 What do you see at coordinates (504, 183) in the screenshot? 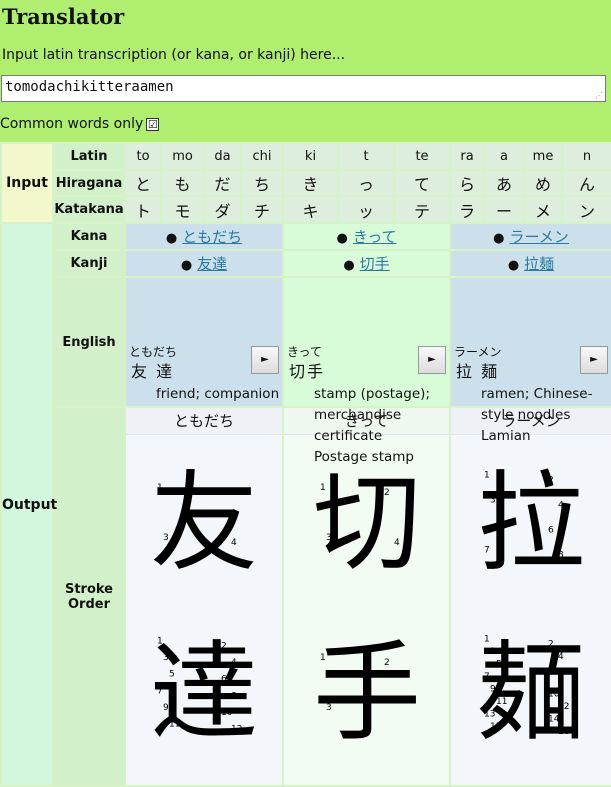
I see `hiragana-cell: あ` at bounding box center [504, 183].